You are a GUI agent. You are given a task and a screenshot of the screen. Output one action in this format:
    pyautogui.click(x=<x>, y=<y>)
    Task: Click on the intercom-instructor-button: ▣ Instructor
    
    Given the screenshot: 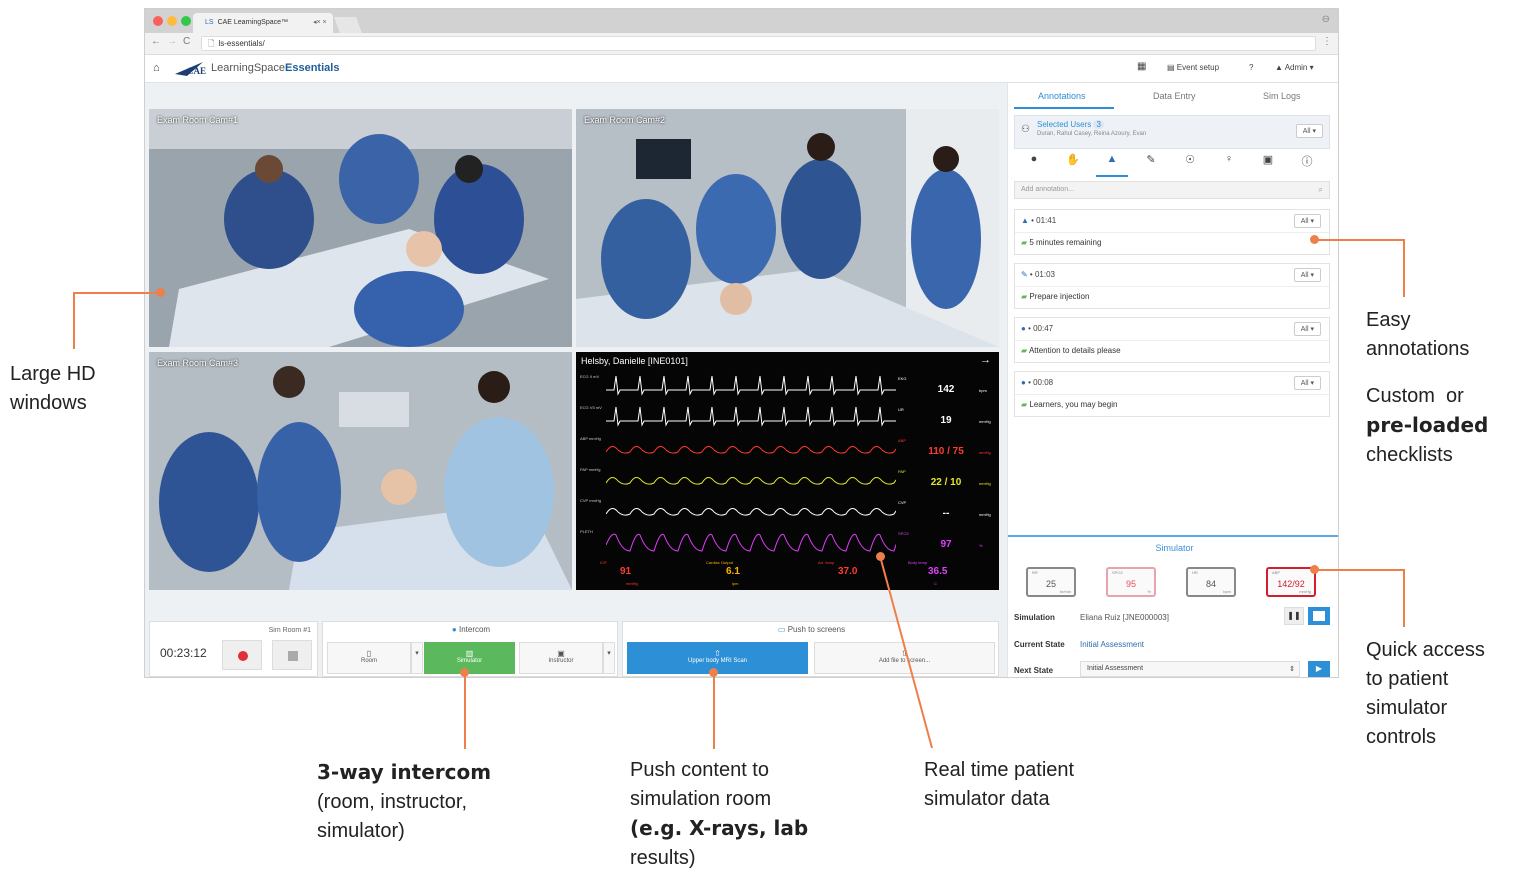 What is the action you would take?
    pyautogui.click(x=561, y=658)
    